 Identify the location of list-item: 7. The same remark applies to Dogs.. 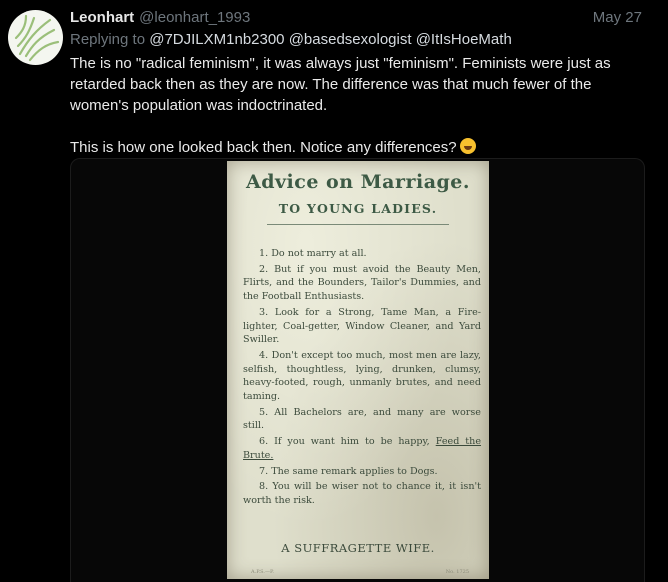
(348, 471).